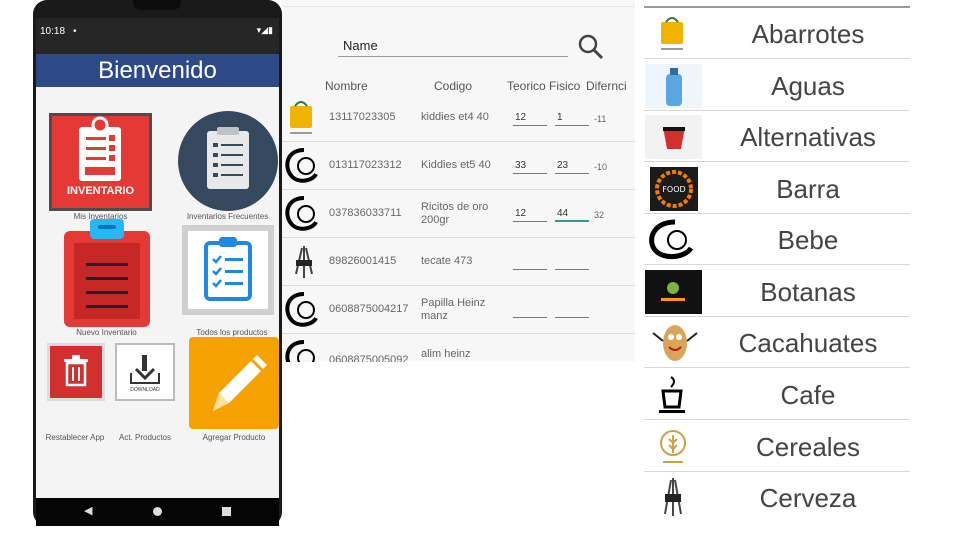 The image size is (969, 542). I want to click on product-name: Papilla Heinz manz, so click(453, 309).